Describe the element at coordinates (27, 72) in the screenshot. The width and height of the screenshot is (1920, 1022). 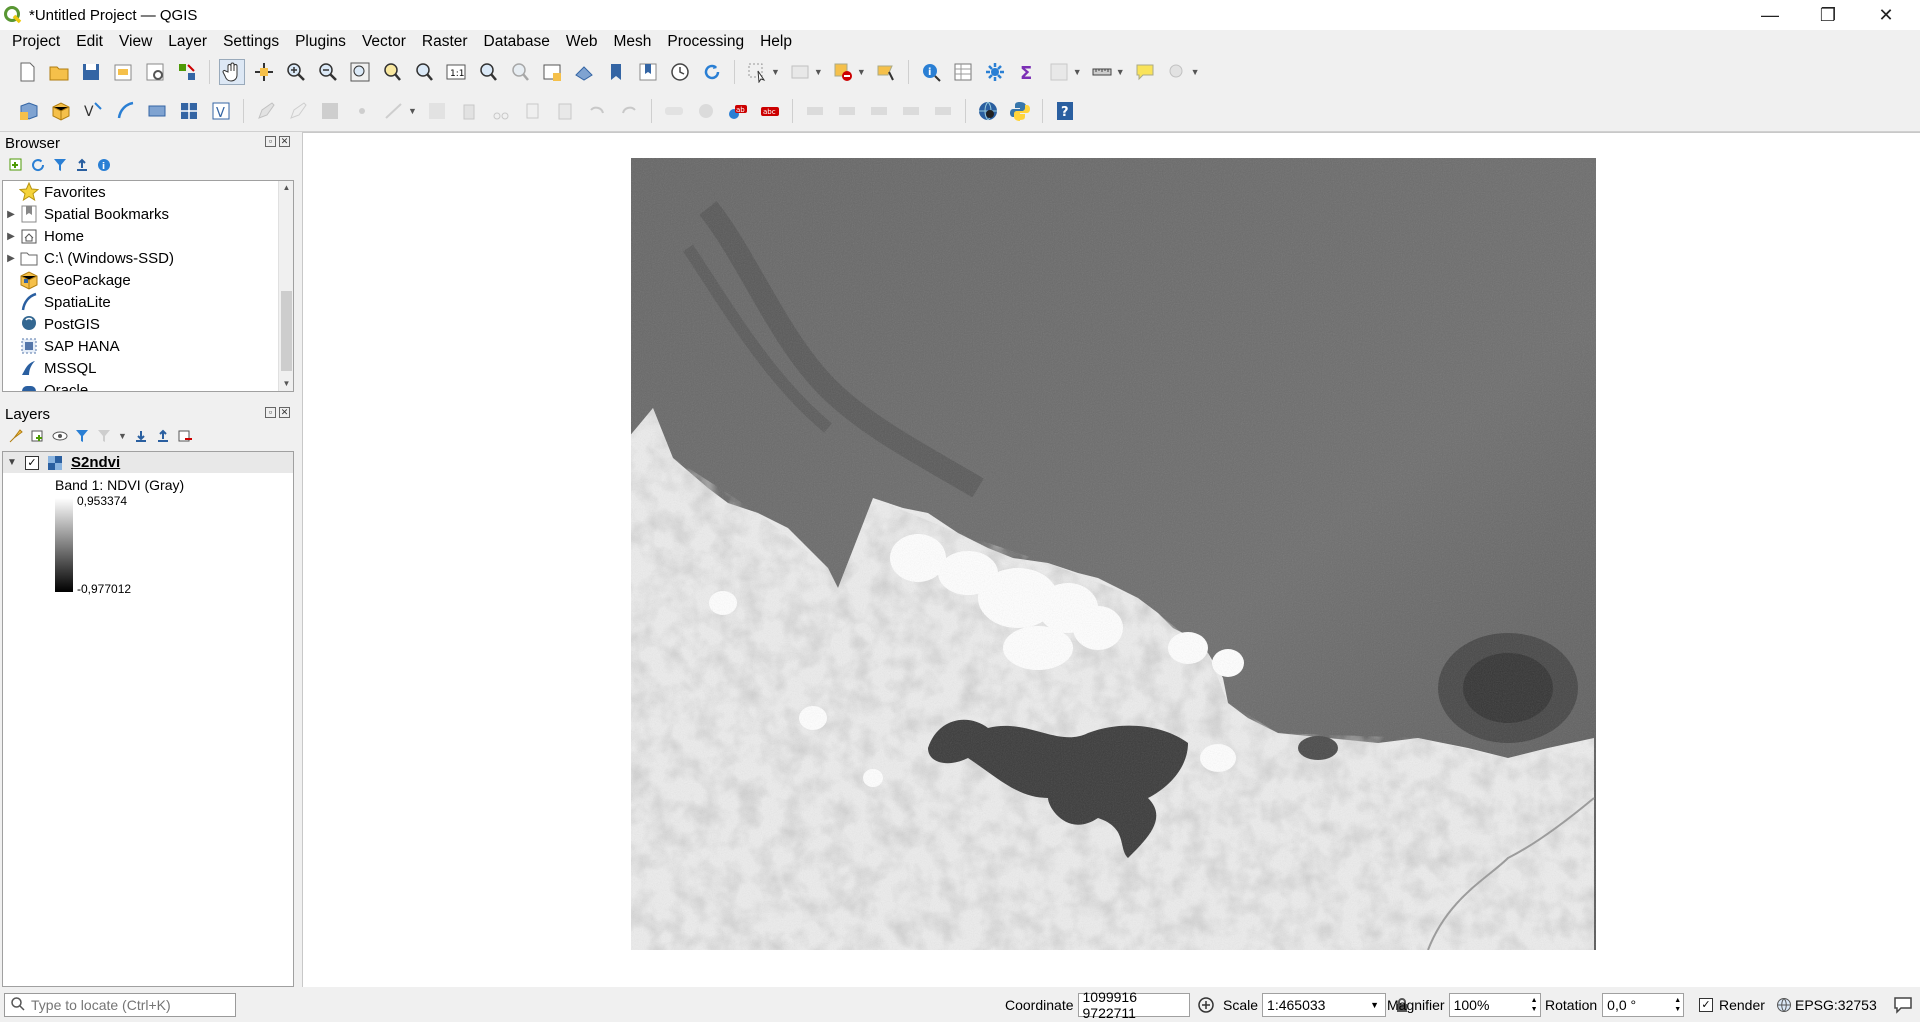
I see `new-project-icon` at that location.